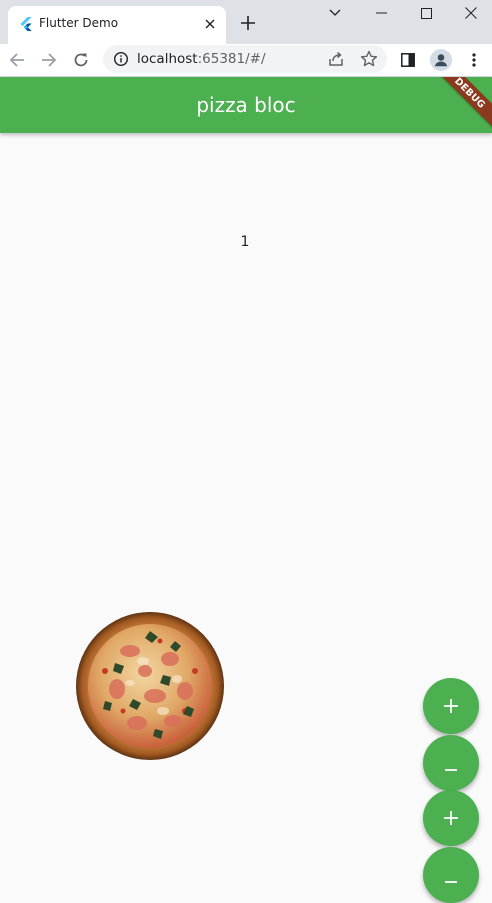 The image size is (492, 903). I want to click on maximize-button, so click(426, 13).